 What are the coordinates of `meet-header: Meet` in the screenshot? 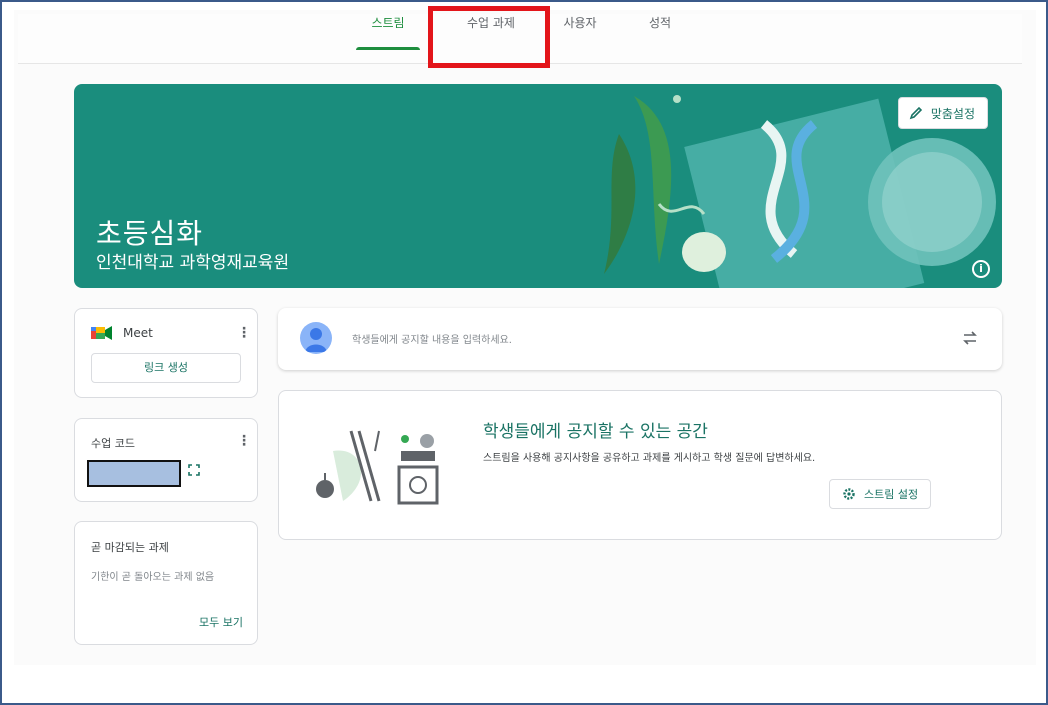 It's located at (122, 333).